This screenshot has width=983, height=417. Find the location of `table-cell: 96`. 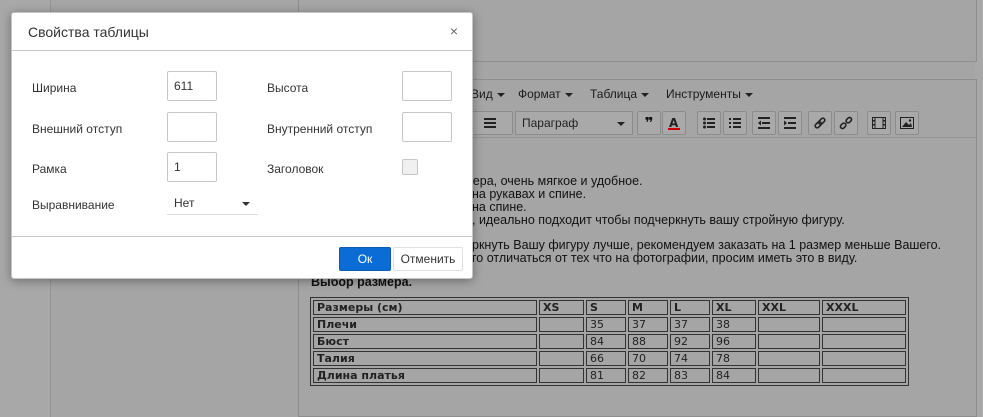

table-cell: 96 is located at coordinates (734, 341).